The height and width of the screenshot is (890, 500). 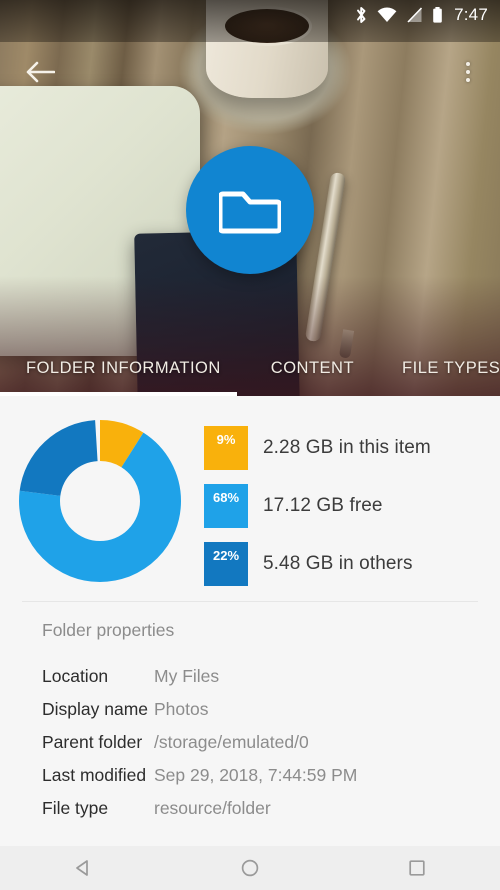 What do you see at coordinates (250, 715) in the screenshot?
I see `property-row-display-name: Display name Photos` at bounding box center [250, 715].